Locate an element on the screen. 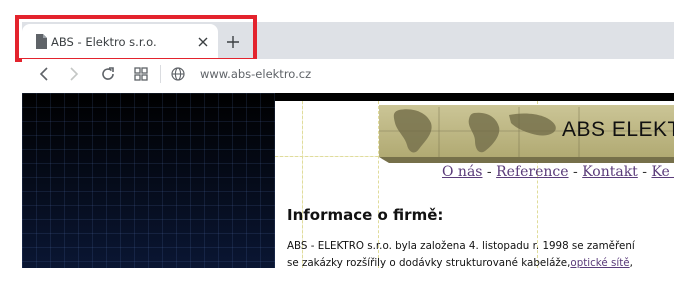 The image size is (674, 293). banner-title: ABS ELEKTRO is located at coordinates (618, 129).